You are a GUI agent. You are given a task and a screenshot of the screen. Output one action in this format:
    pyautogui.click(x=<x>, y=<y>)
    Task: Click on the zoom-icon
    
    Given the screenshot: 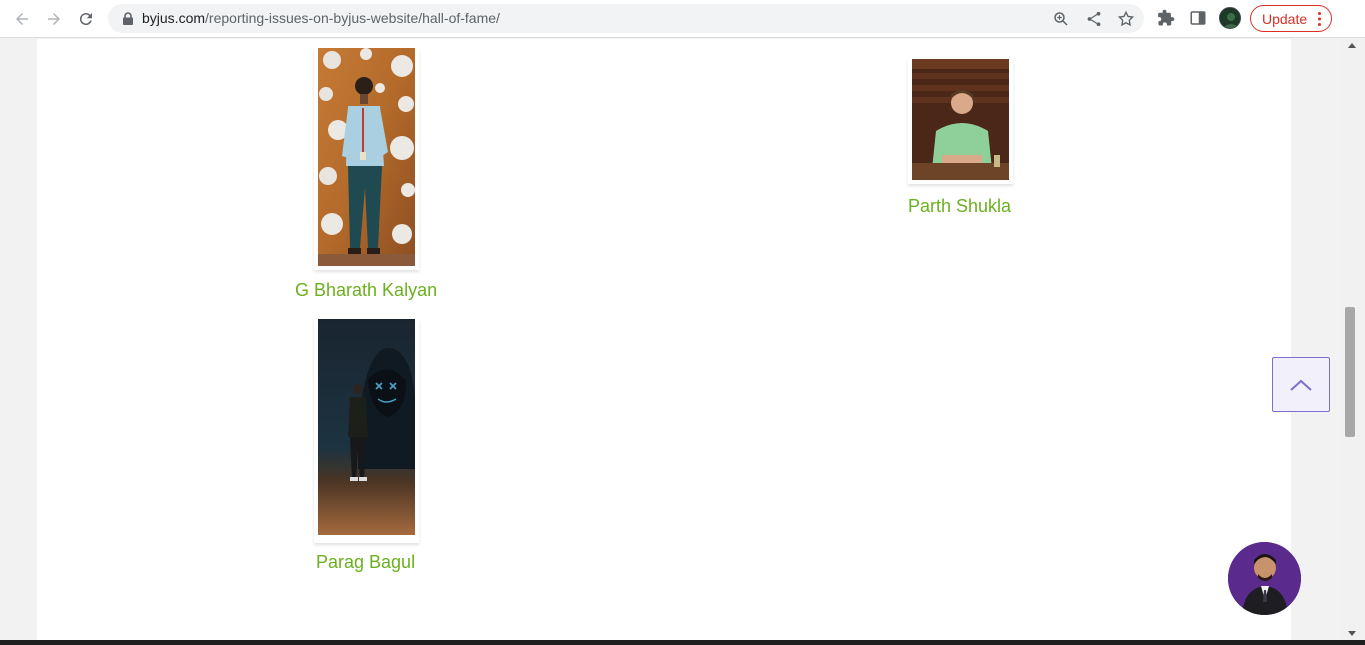 What is the action you would take?
    pyautogui.click(x=1061, y=19)
    